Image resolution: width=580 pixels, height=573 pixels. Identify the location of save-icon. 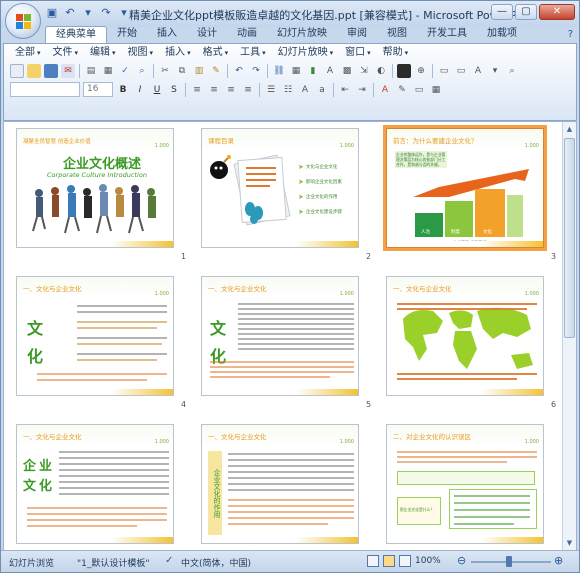
(51, 71).